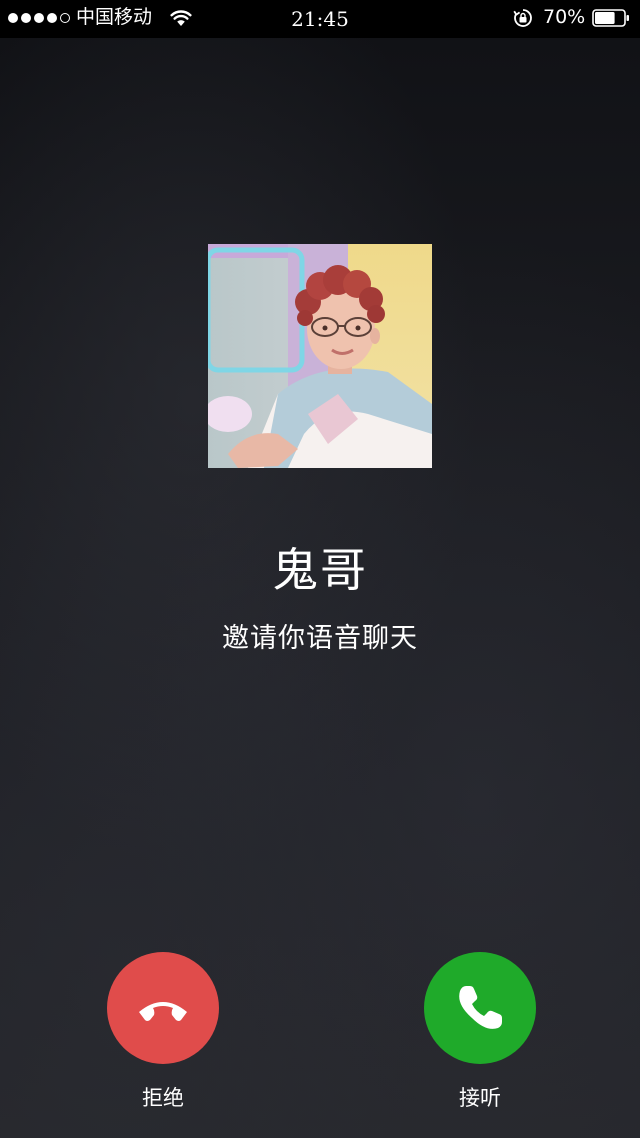 The height and width of the screenshot is (1138, 640). I want to click on battery-percentage: 70%, so click(564, 17).